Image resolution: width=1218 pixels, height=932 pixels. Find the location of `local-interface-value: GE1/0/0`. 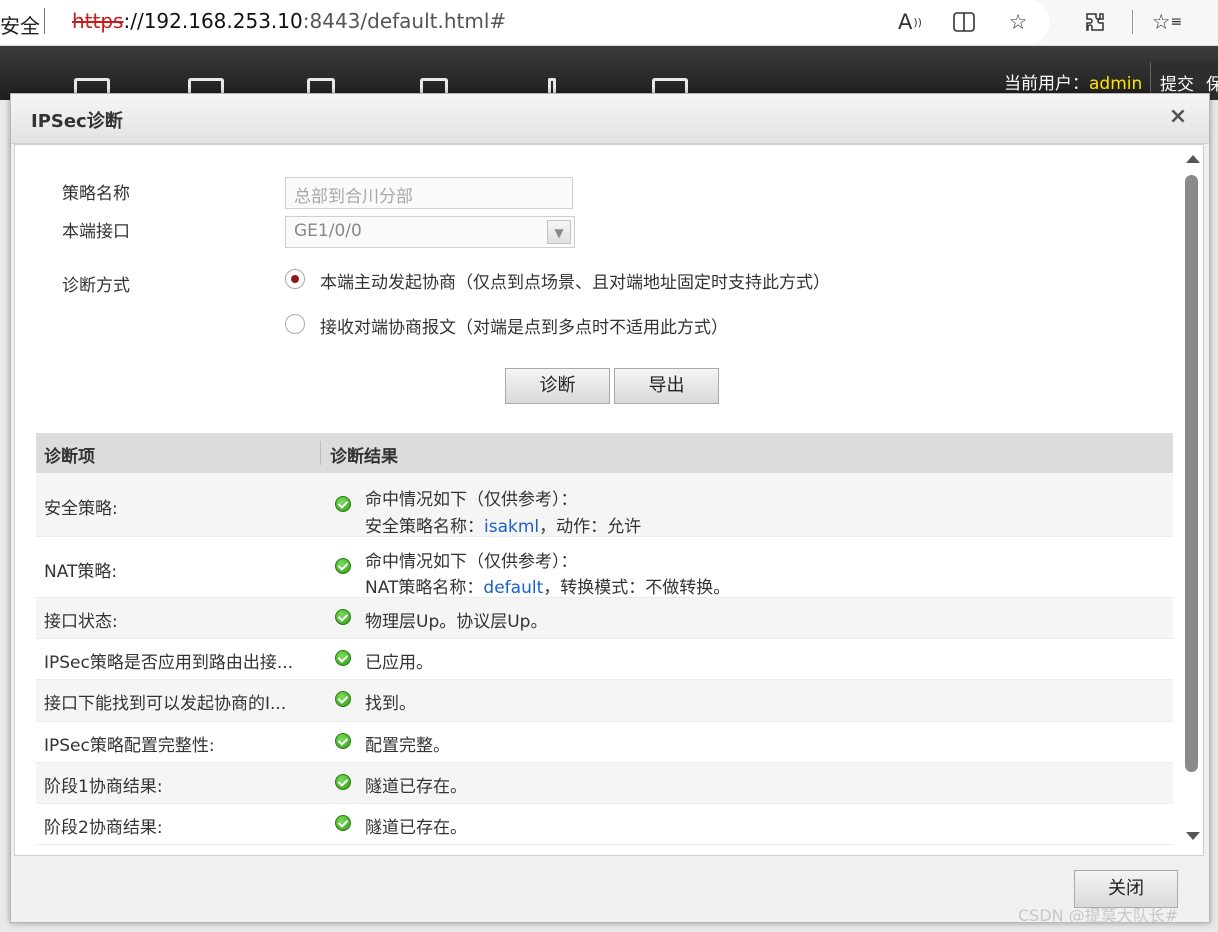

local-interface-value: GE1/0/0 is located at coordinates (328, 231).